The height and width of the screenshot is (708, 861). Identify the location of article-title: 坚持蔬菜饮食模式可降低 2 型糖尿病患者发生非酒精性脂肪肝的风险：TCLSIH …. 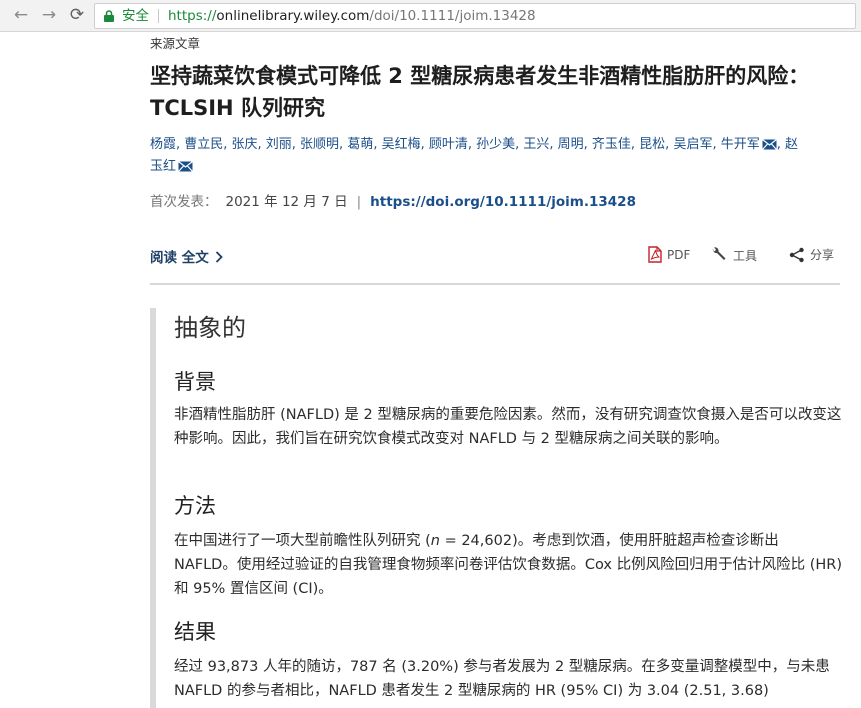
(480, 92).